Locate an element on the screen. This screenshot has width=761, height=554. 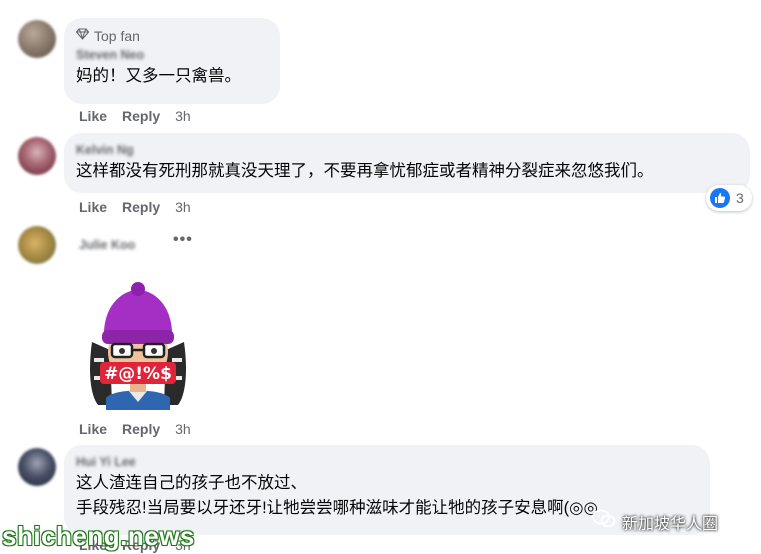
comment-author: Julie Koo is located at coordinates (107, 245).